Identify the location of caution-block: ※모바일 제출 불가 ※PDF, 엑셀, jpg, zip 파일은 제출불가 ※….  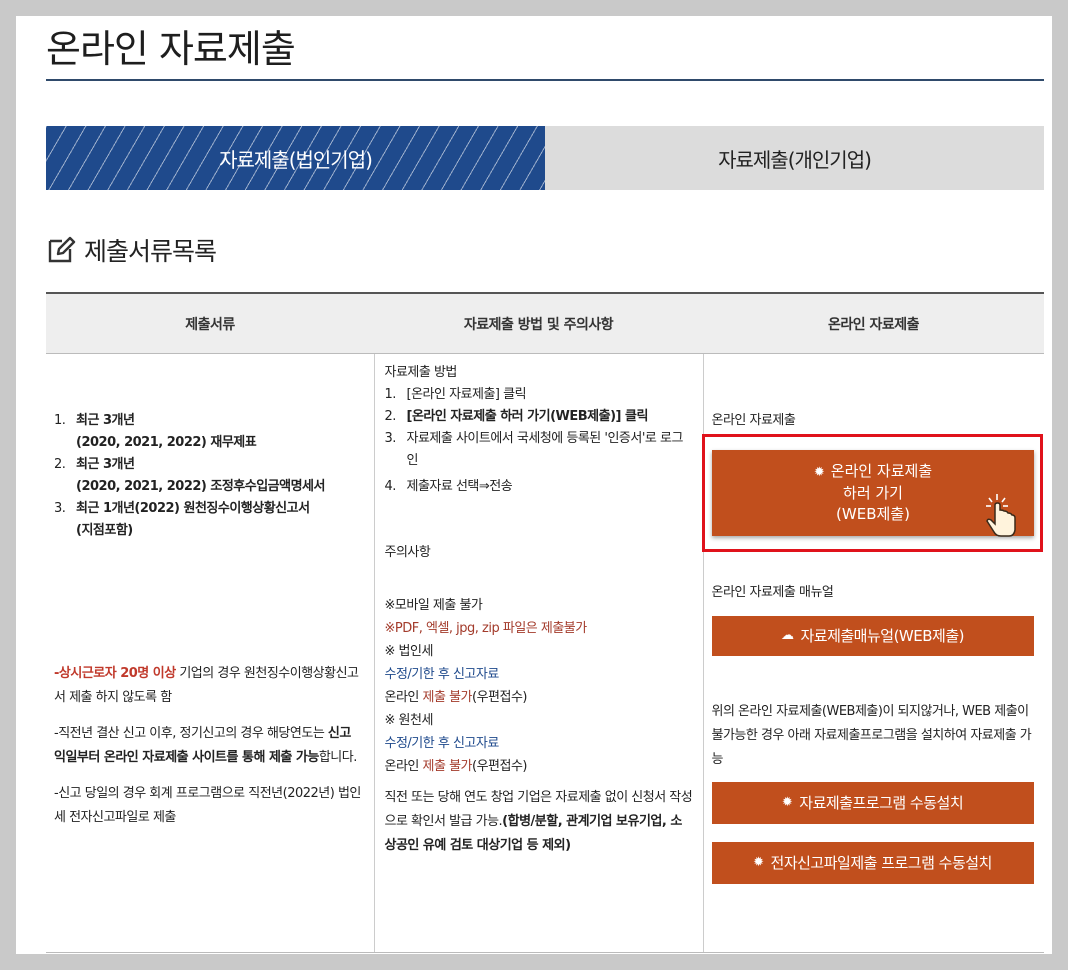
(539, 726).